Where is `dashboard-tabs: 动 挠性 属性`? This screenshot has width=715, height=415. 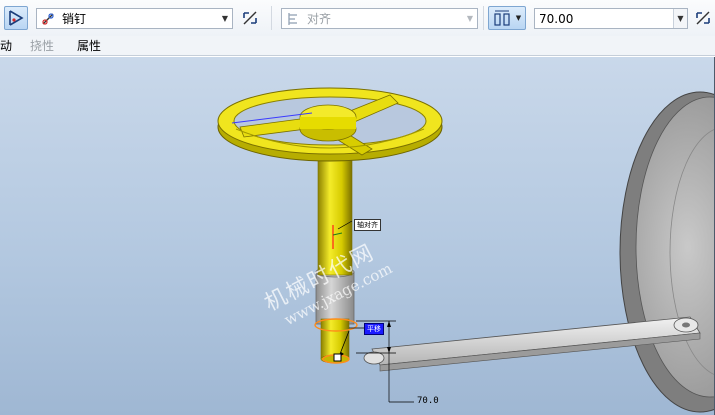
dashboard-tabs: 动 挠性 属性 is located at coordinates (357, 46).